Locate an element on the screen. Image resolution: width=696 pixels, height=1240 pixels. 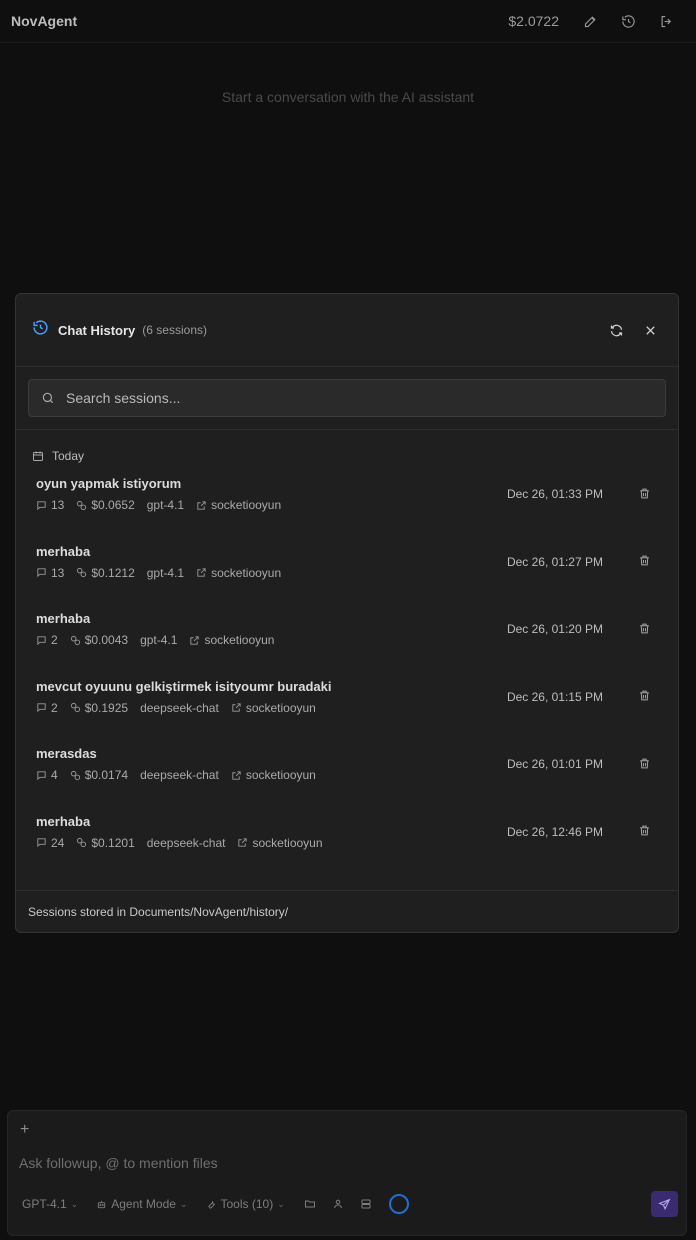
session-date: Dec 26, 01:01 PM is located at coordinates (554, 764).